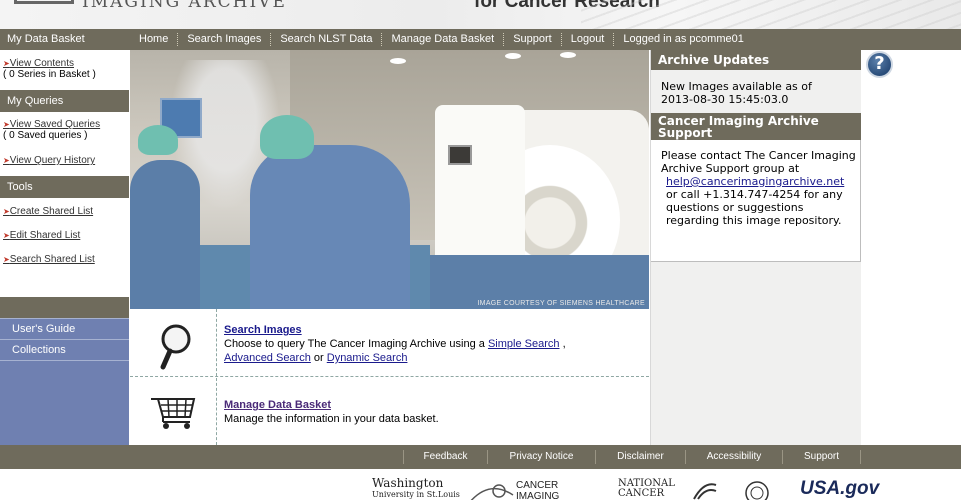 The width and height of the screenshot is (961, 500). I want to click on search-desc-or: or, so click(318, 358).